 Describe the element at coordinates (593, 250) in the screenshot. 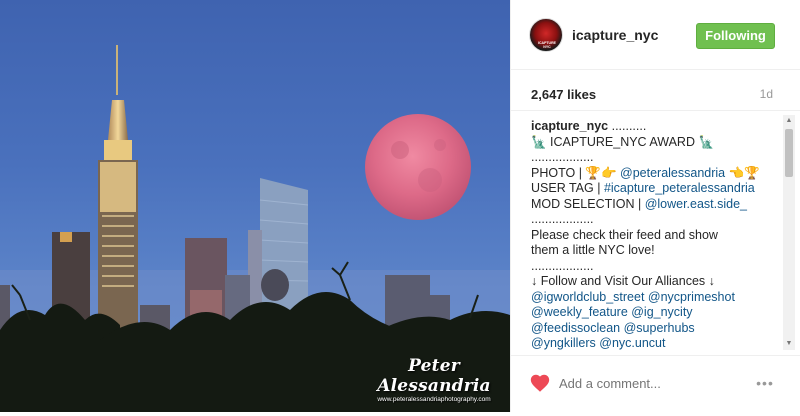

I see `caption-line: them a little NYC love!` at that location.